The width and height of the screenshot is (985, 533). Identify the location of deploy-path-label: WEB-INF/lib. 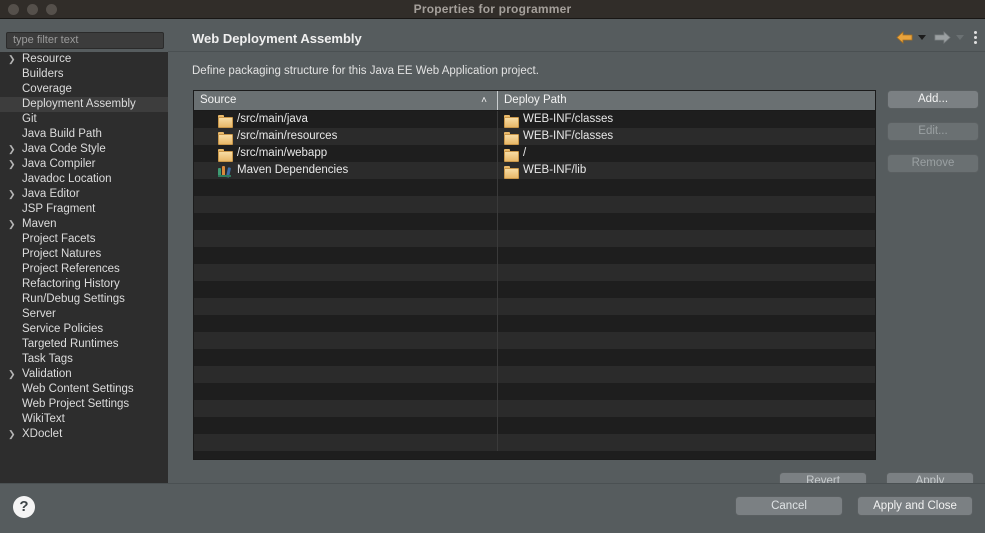
(555, 170).